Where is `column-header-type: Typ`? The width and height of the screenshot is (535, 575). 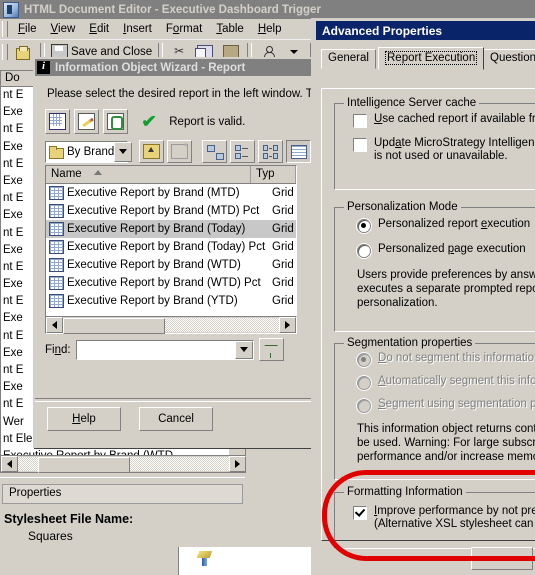 column-header-type: Typ is located at coordinates (273, 174).